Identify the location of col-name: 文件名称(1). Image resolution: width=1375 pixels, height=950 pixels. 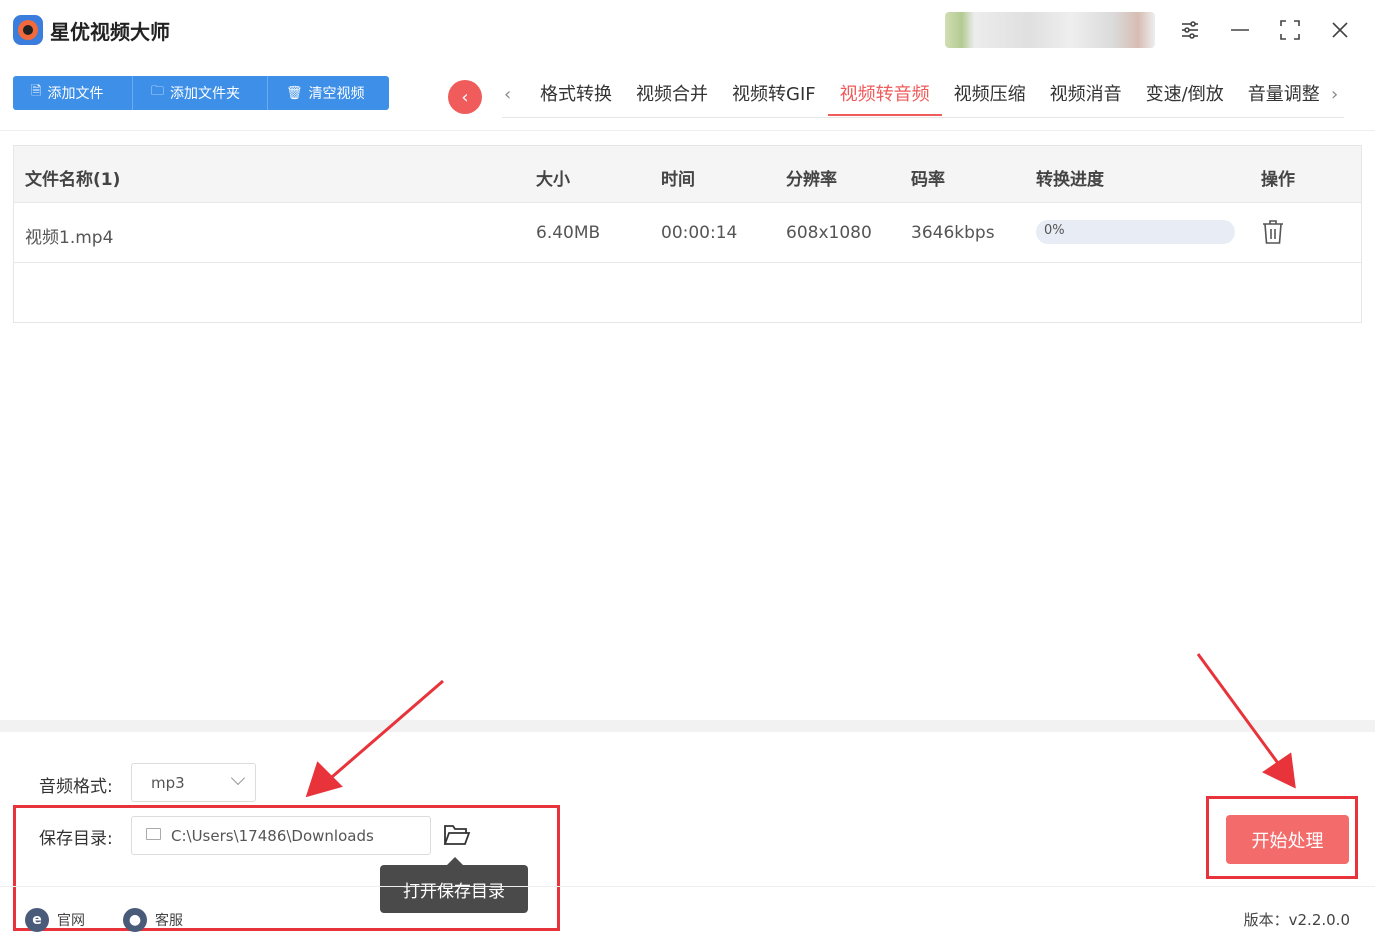
(73, 180).